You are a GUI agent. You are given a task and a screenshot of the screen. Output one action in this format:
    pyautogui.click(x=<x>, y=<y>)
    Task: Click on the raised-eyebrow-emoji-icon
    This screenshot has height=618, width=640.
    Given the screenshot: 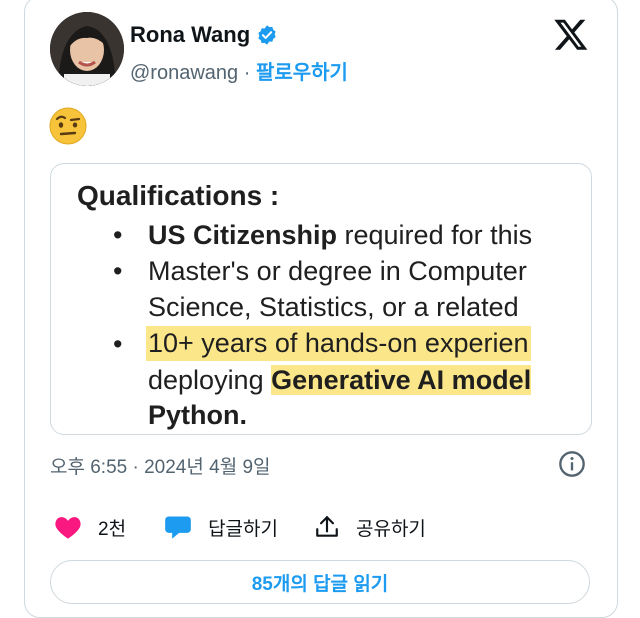 What is the action you would take?
    pyautogui.click(x=68, y=126)
    